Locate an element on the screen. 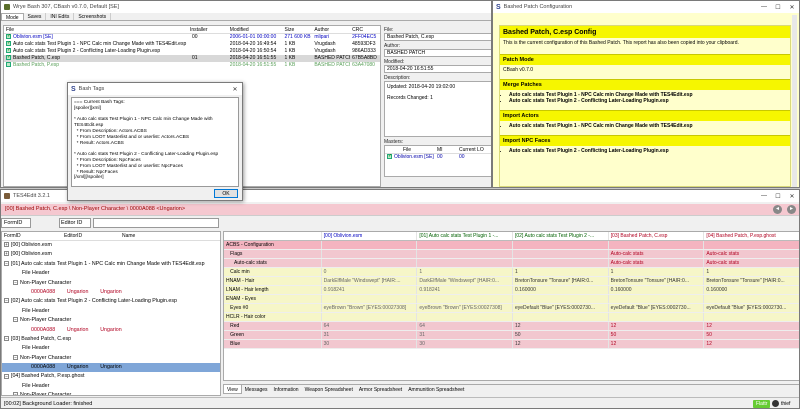 This screenshot has height=409, width=800. flattr-button: Flattr is located at coordinates (762, 404).